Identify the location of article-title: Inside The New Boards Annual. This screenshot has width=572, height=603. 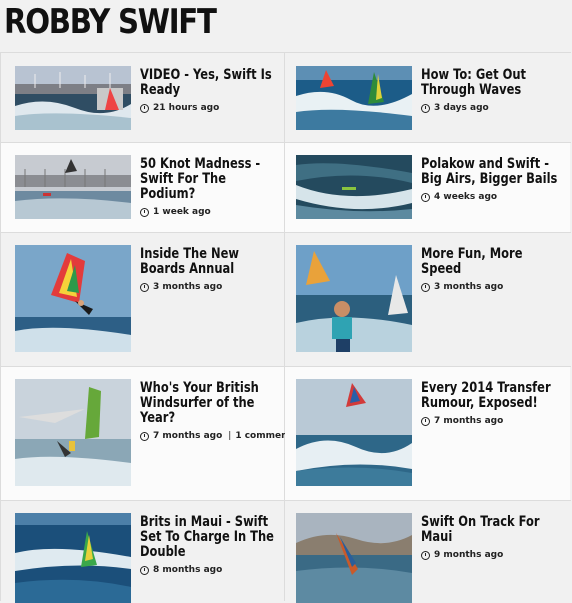
(209, 262).